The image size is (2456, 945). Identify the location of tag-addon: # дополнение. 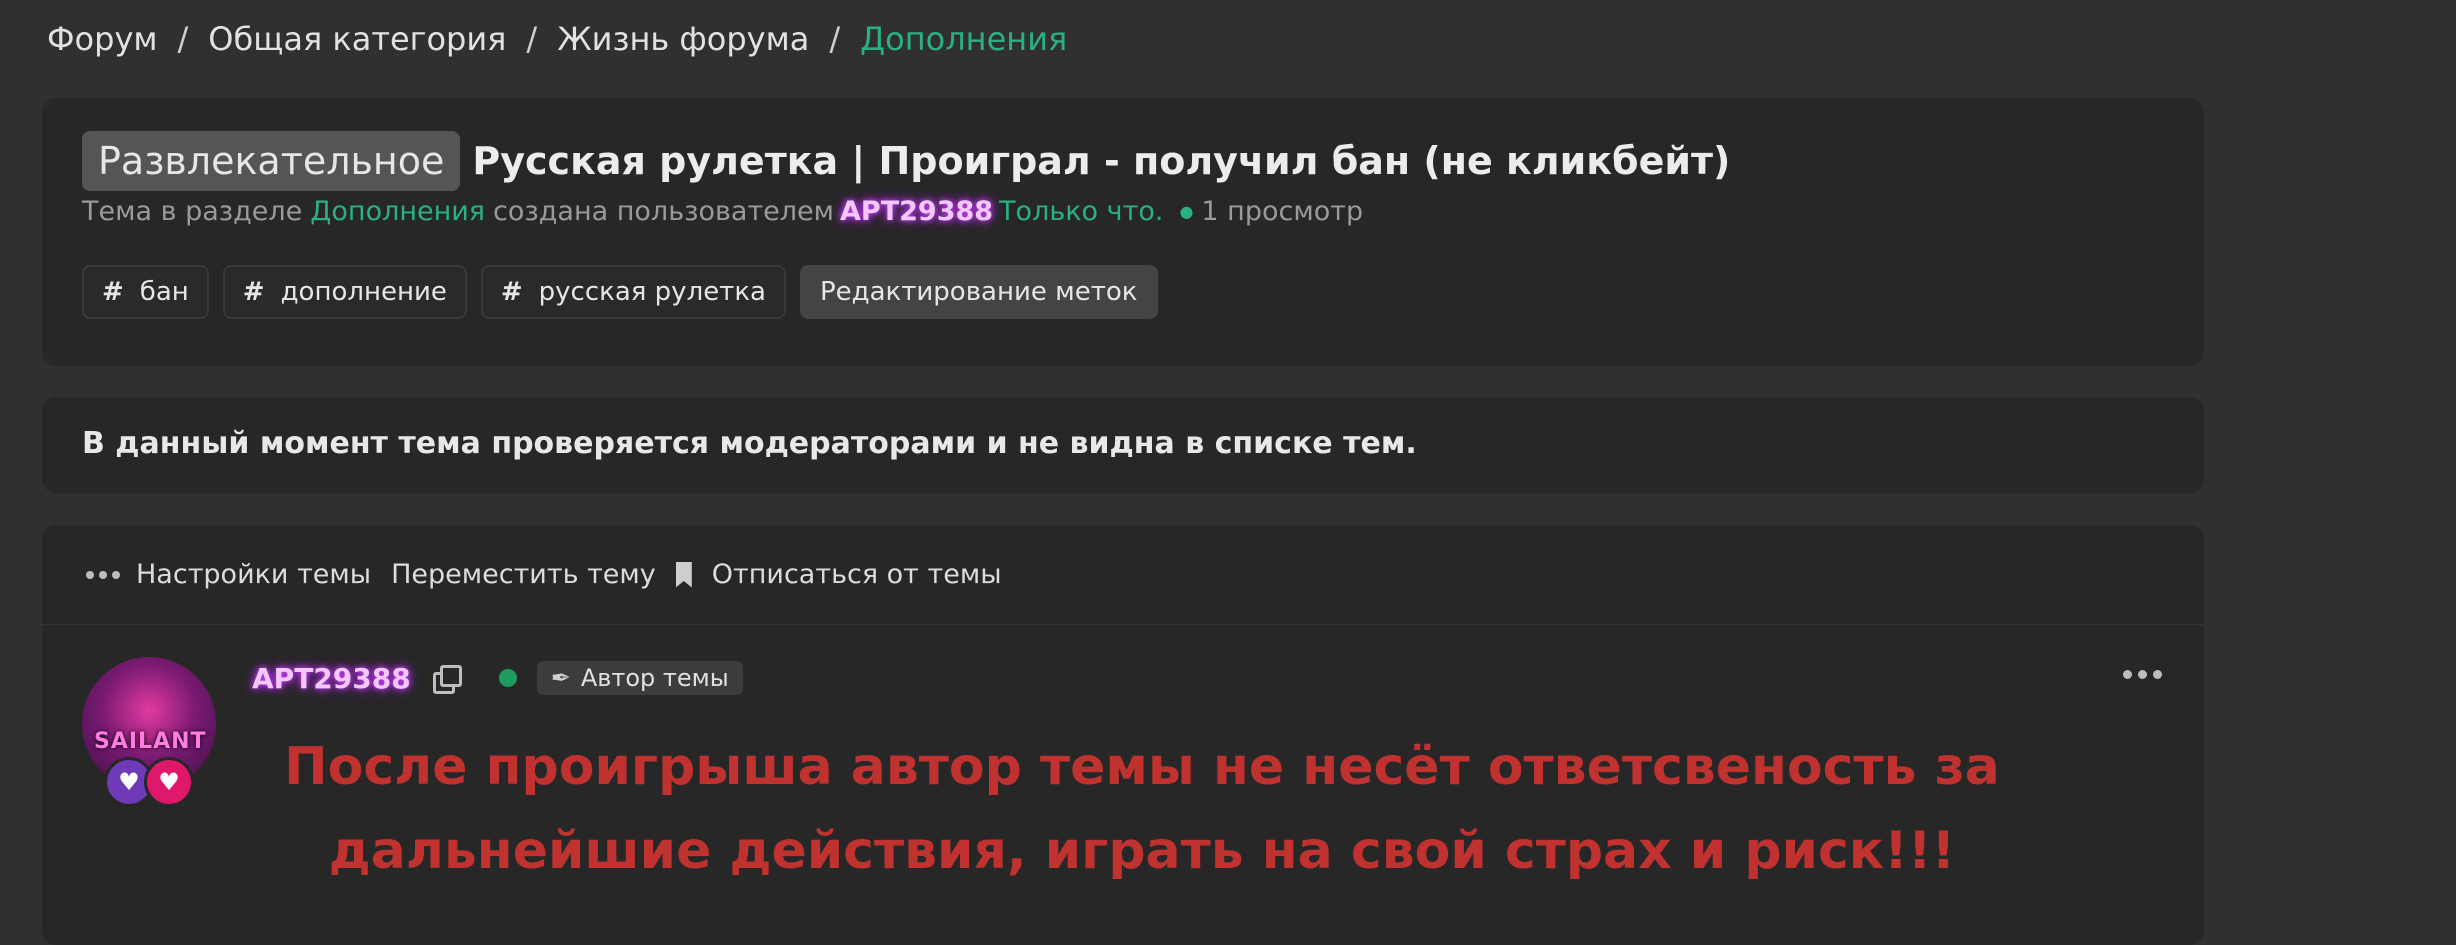
(344, 292).